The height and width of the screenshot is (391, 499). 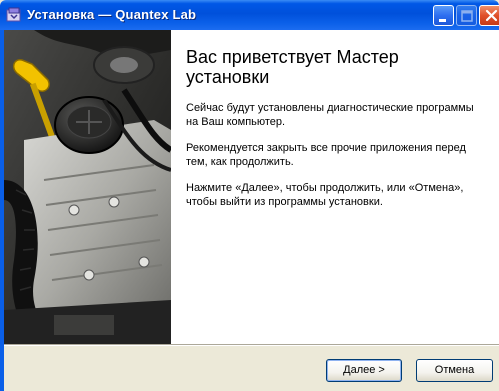 What do you see at coordinates (364, 370) in the screenshot?
I see `next-button: Далее >` at bounding box center [364, 370].